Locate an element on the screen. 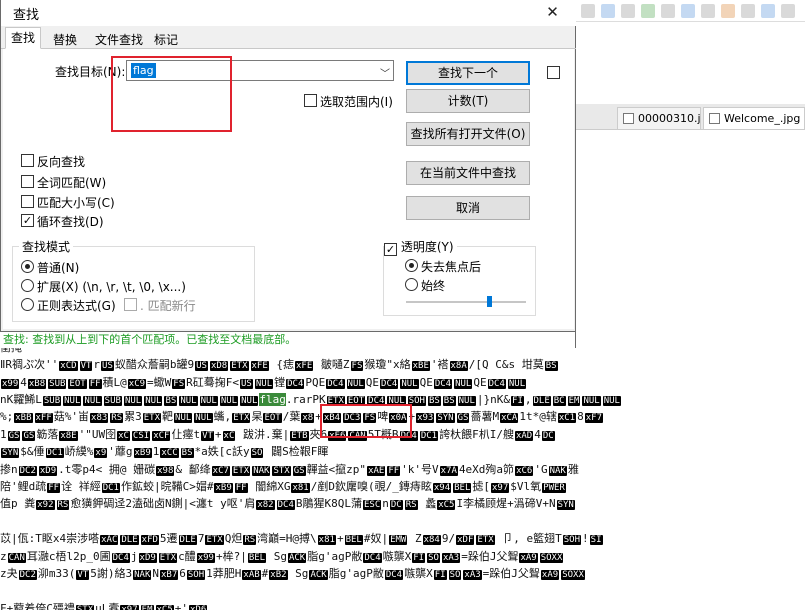  control-char-token: BEL is located at coordinates (353, 540).